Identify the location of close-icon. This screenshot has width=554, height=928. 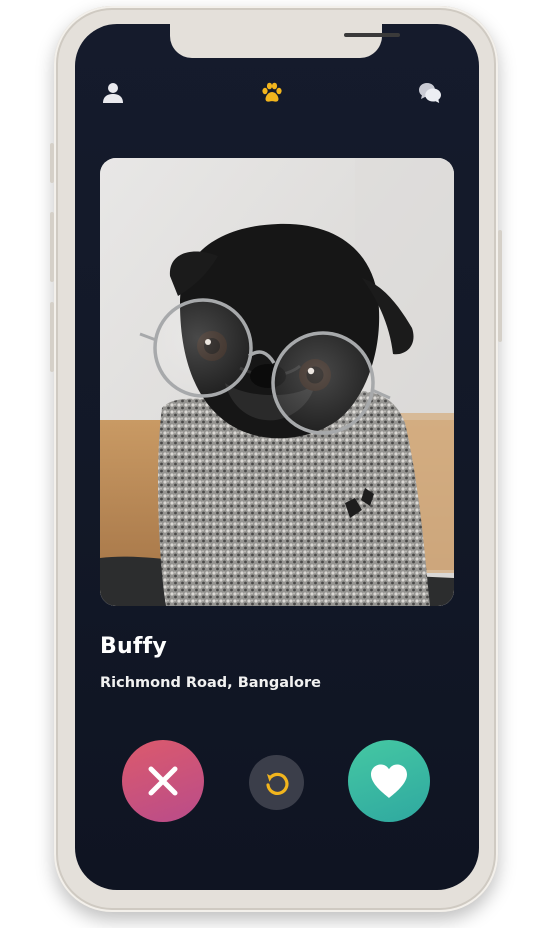
(163, 781).